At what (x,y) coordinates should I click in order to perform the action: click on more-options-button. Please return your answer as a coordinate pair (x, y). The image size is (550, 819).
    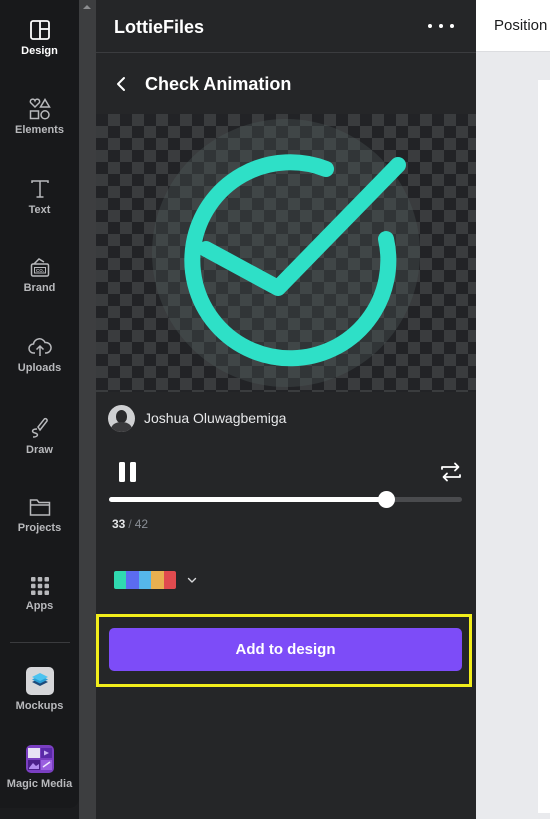
    Looking at the image, I should click on (441, 26).